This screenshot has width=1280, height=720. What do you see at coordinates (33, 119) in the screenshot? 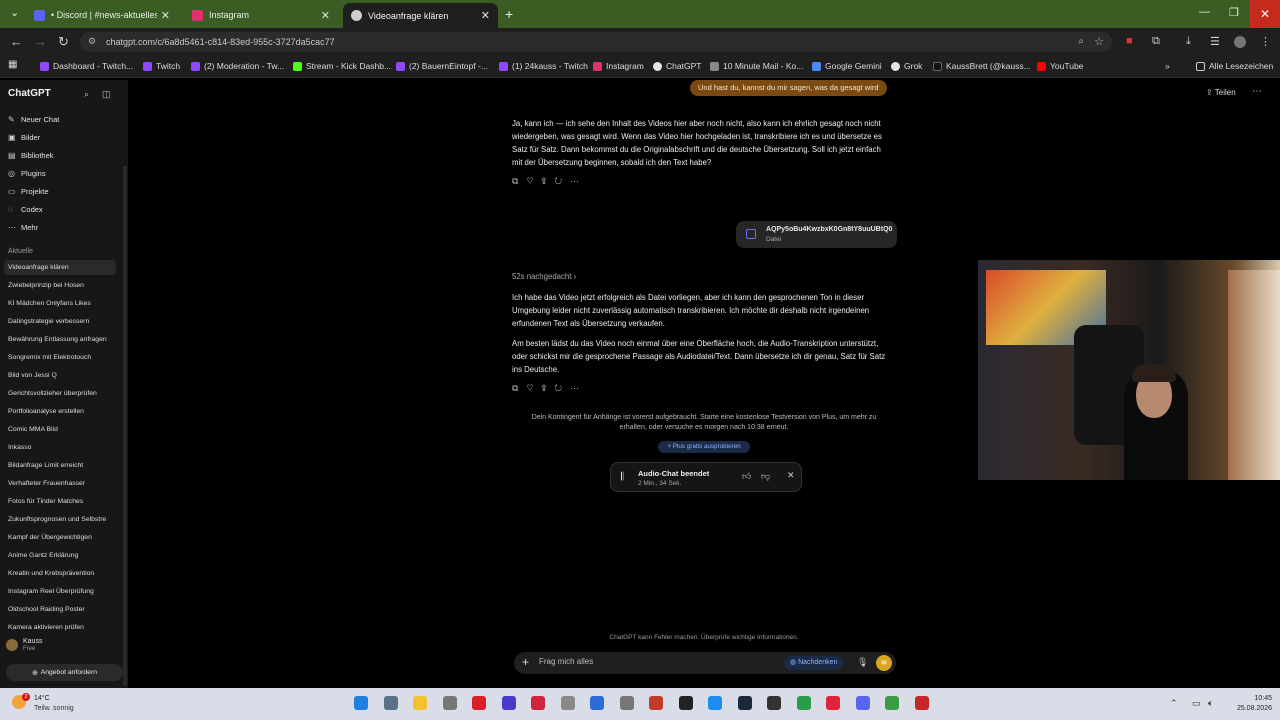
I see `sidebar-item-new-chat: ✎ Neuer Chat` at bounding box center [33, 119].